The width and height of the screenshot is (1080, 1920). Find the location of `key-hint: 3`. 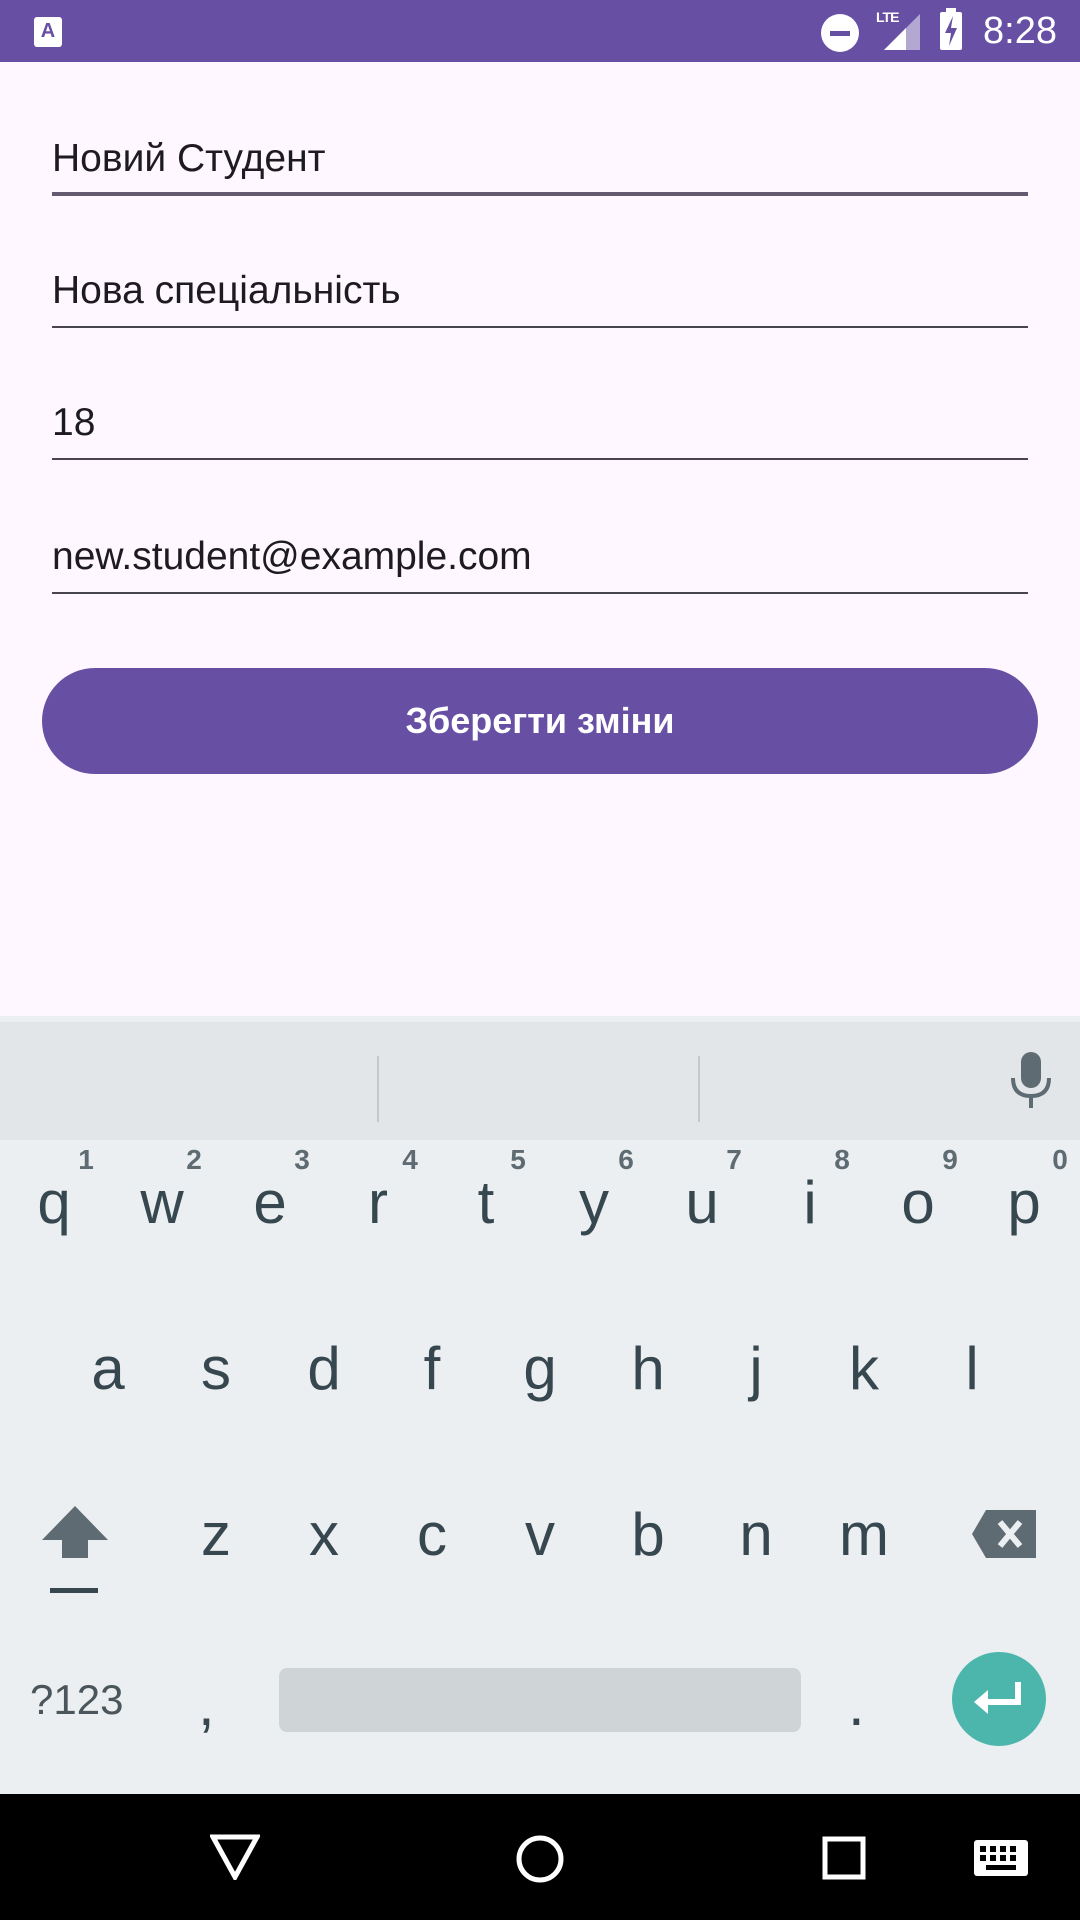

key-hint: 3 is located at coordinates (302, 1159).